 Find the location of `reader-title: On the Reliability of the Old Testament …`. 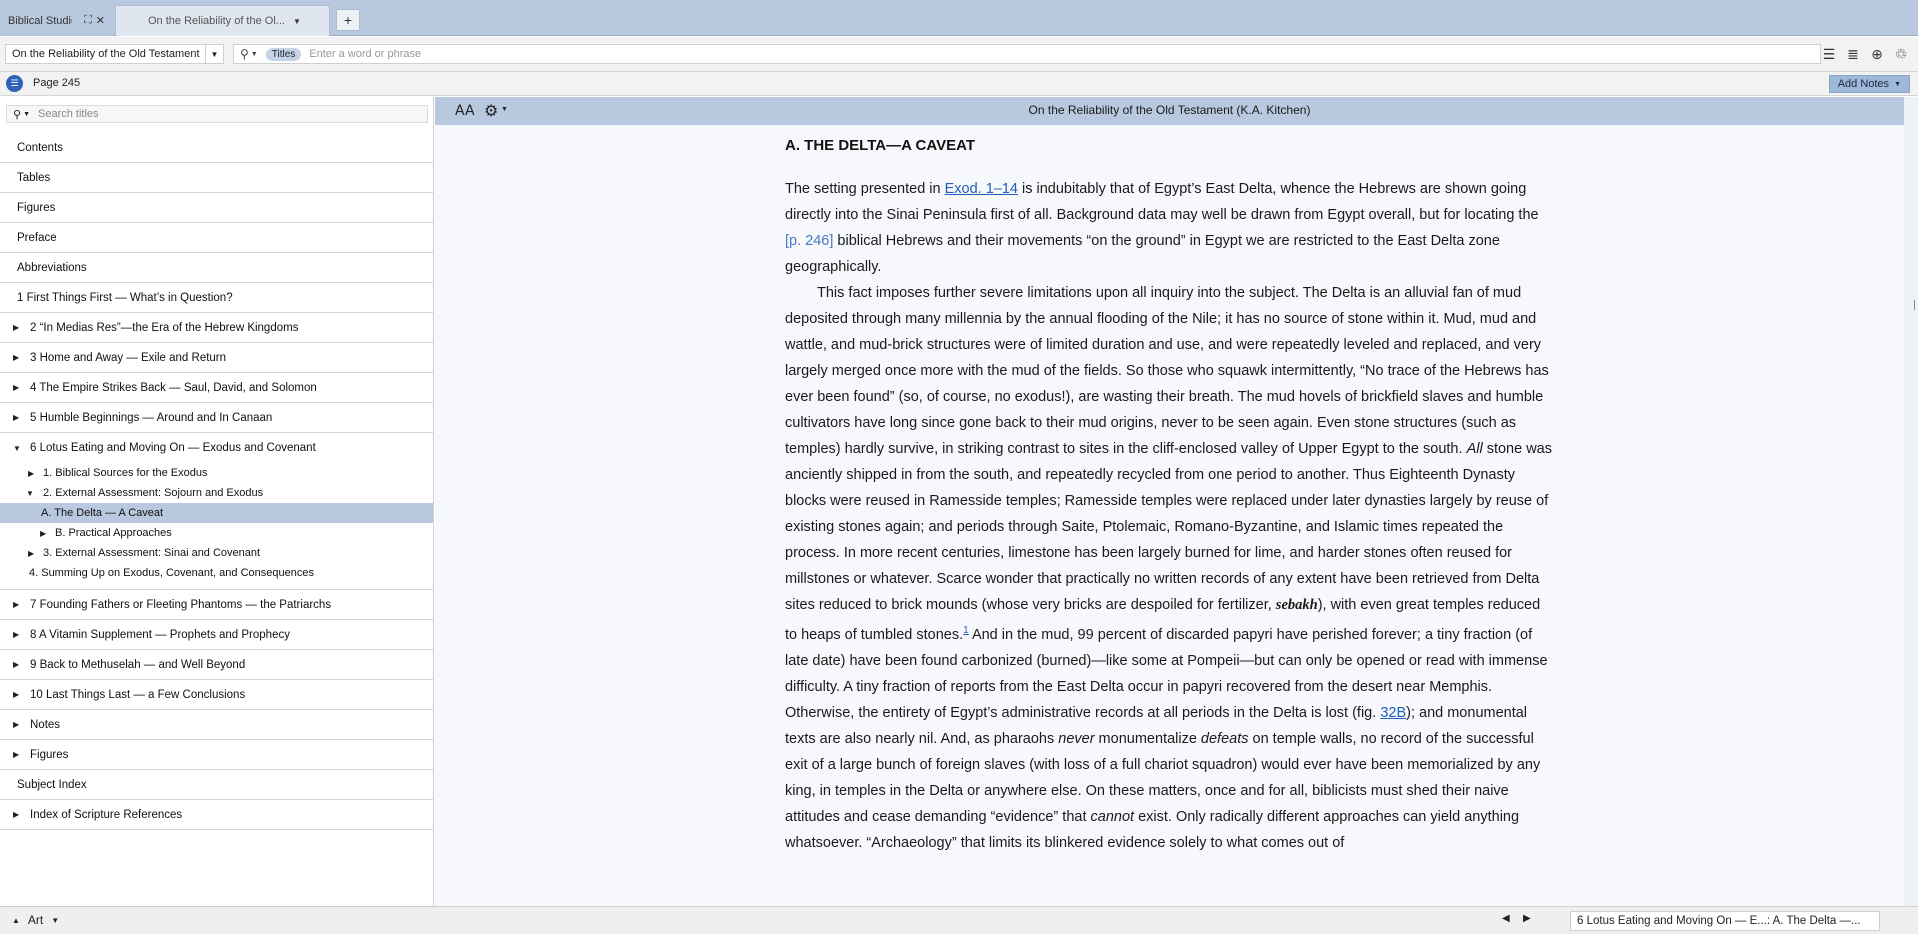

reader-title: On the Reliability of the Old Testament … is located at coordinates (1169, 110).